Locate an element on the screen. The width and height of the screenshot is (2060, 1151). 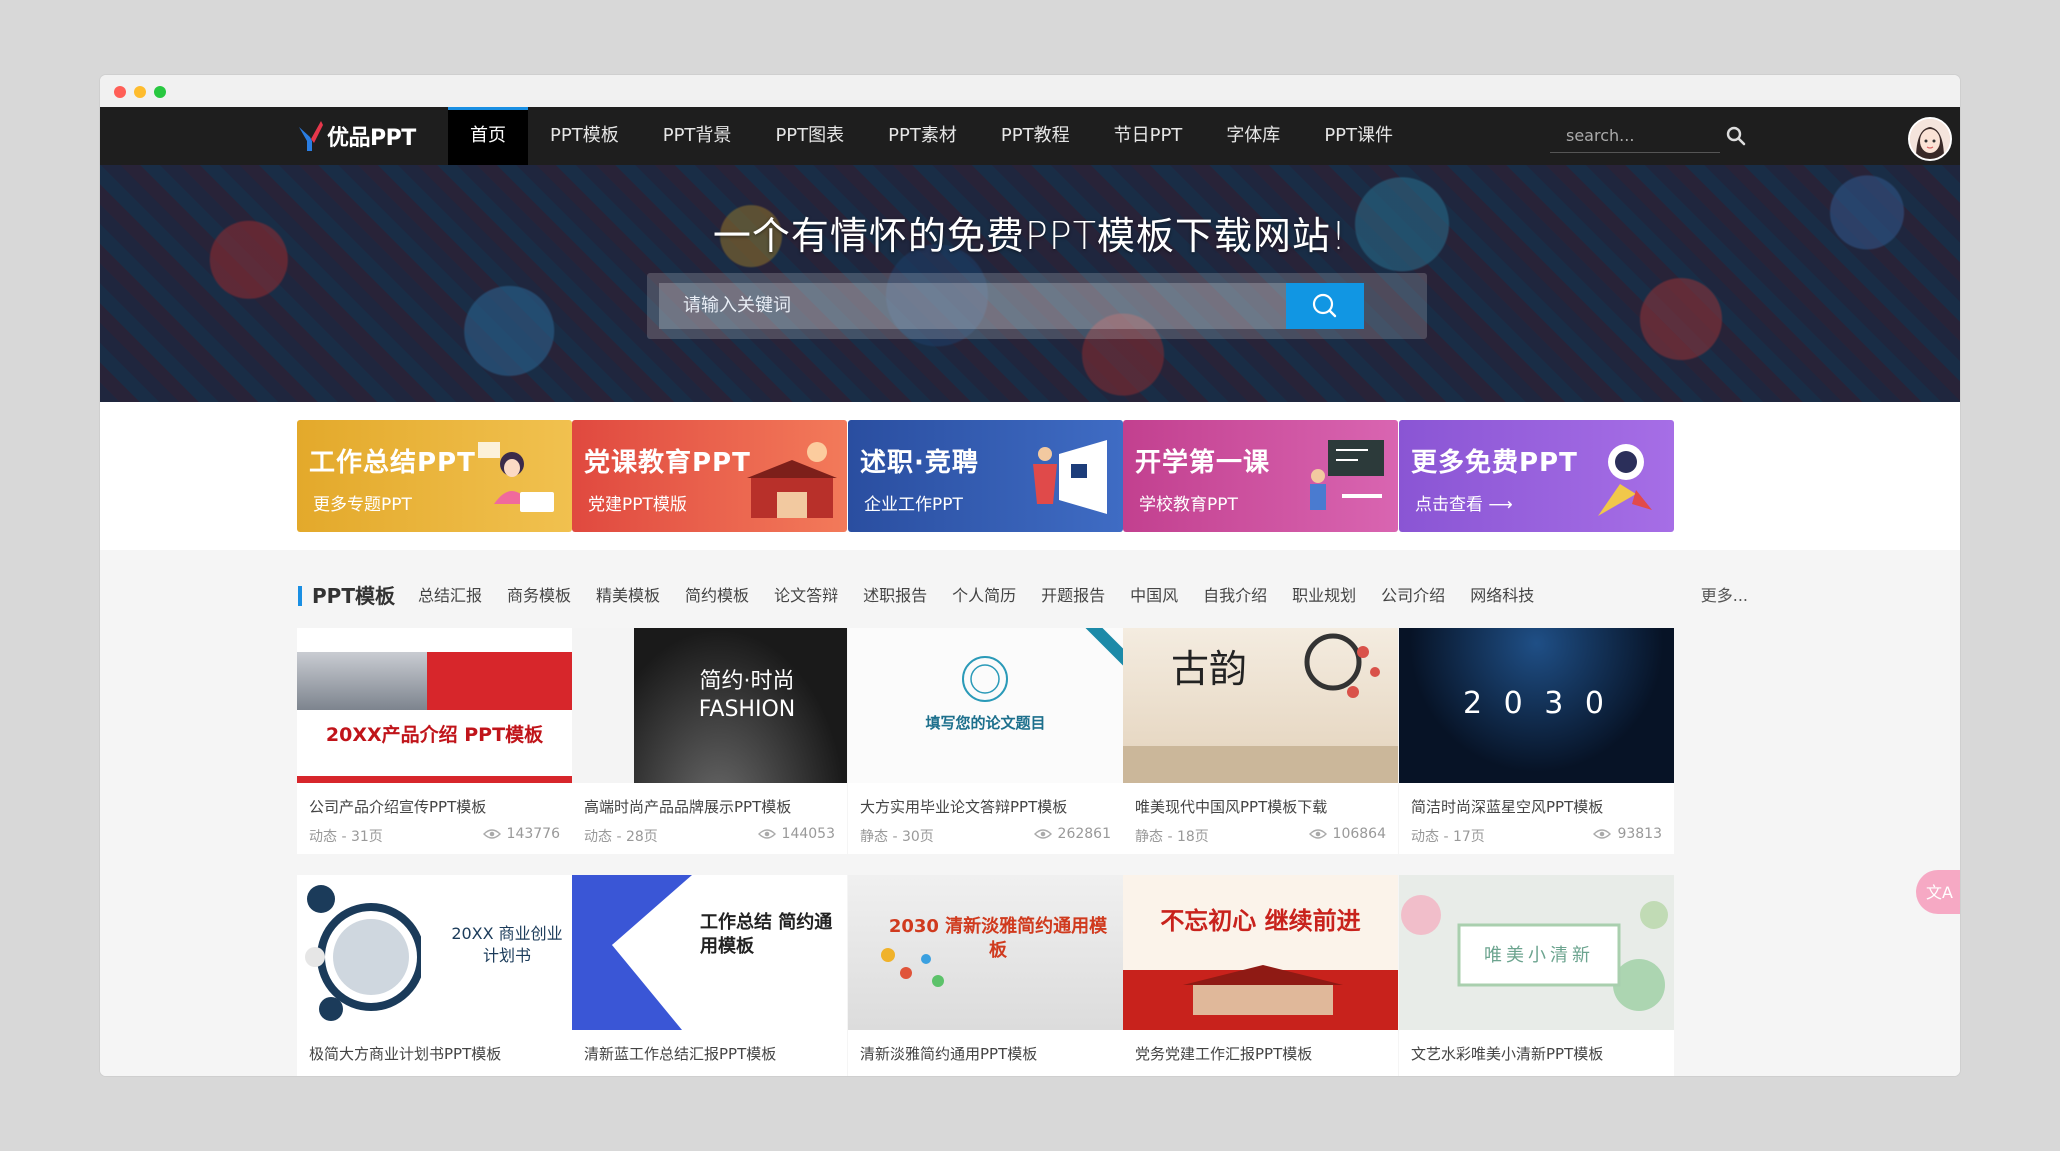
card-meta: 动态 - 17页 is located at coordinates (1448, 837).